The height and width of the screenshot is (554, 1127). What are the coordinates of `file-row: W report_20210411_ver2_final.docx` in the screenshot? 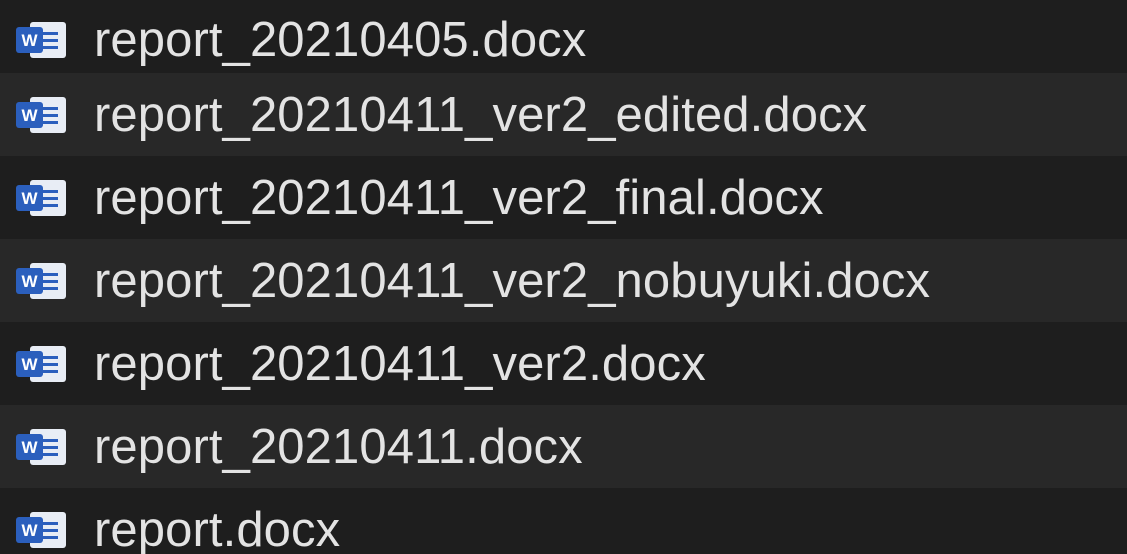 It's located at (563, 197).